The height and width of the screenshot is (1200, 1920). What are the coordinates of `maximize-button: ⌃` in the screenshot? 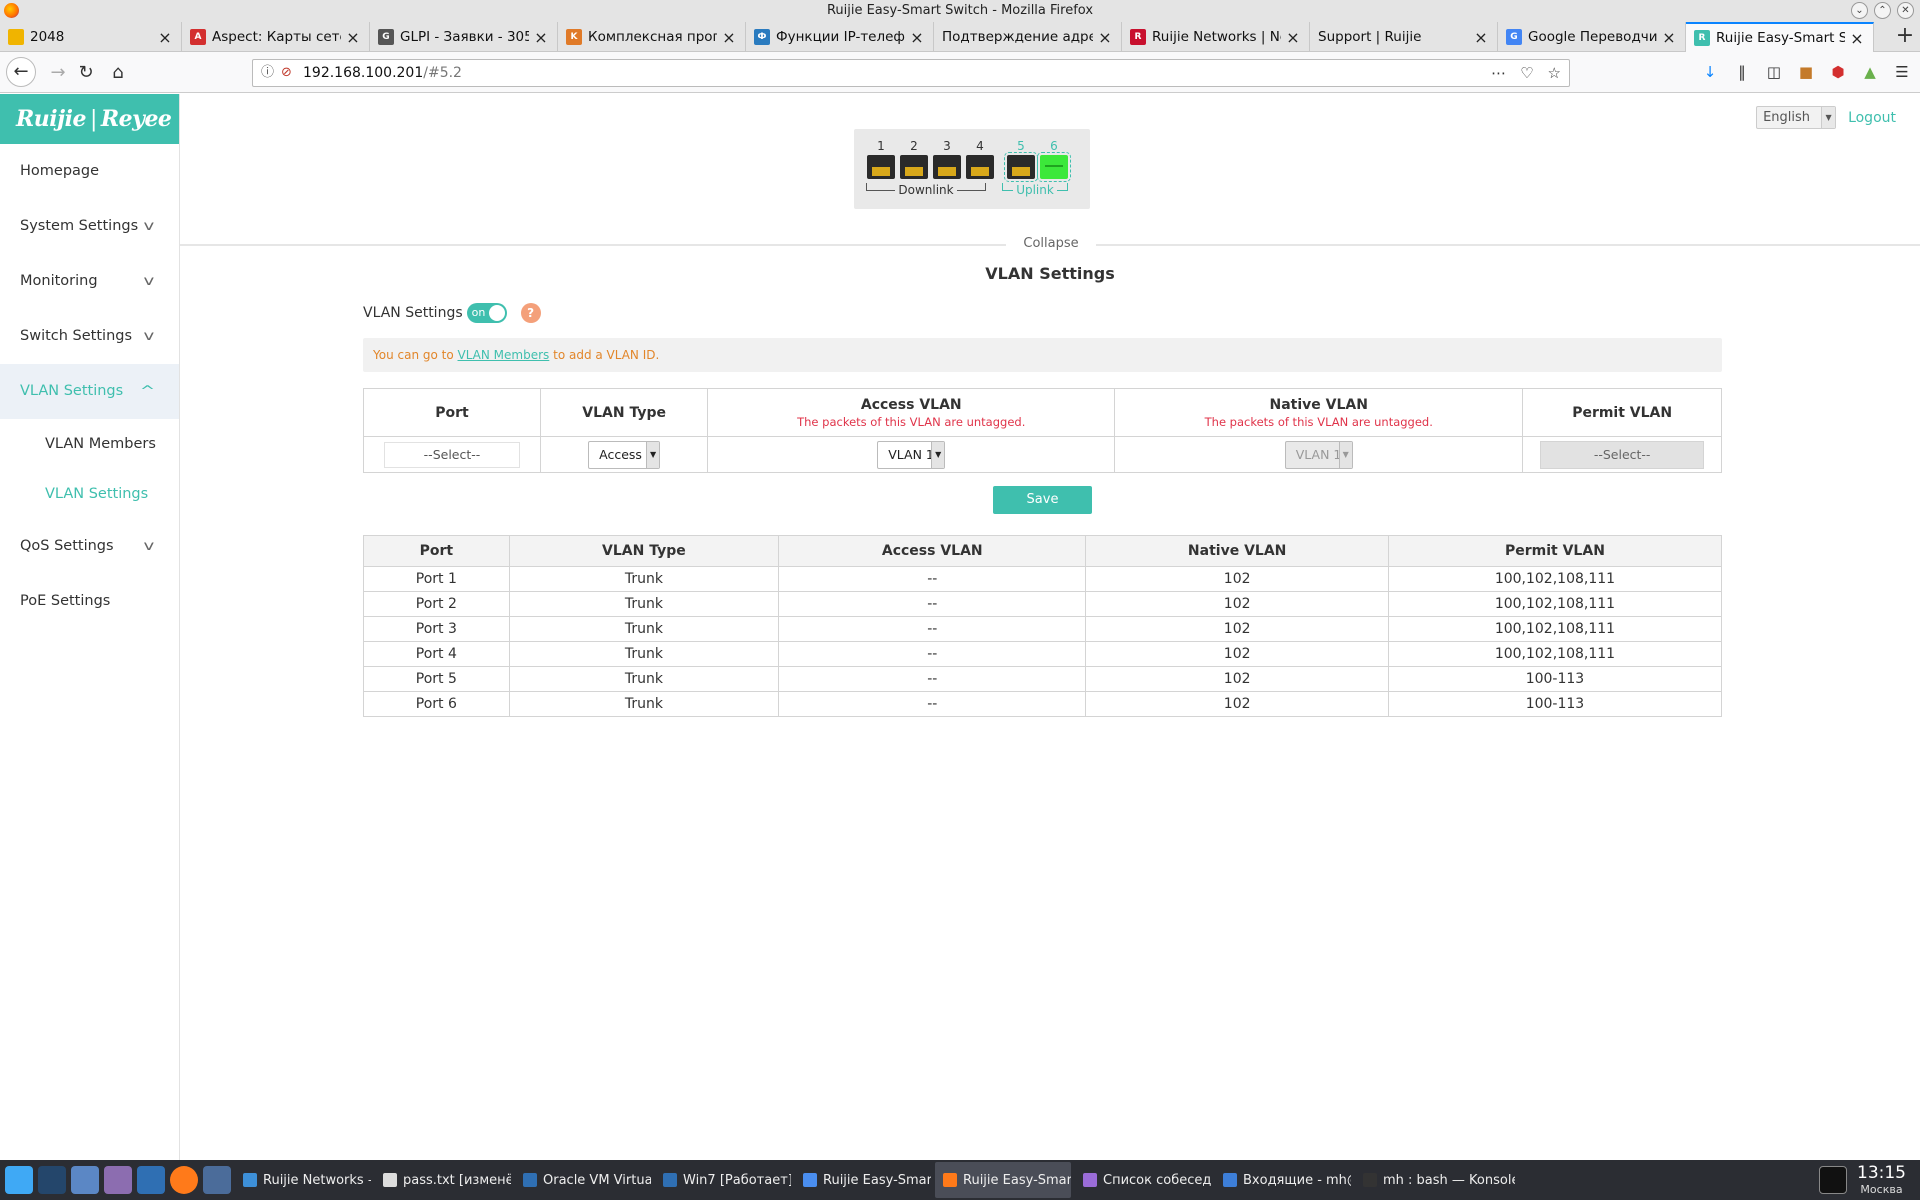 It's located at (1882, 10).